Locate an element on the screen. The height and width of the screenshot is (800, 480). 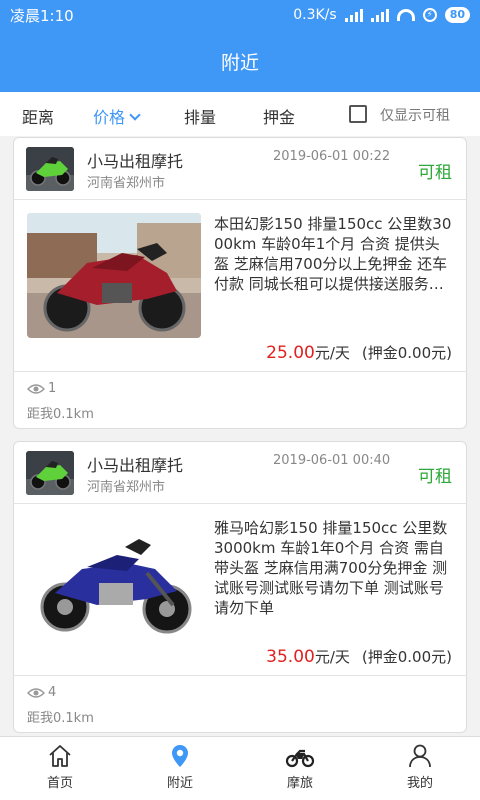
tab-nearby-label: 附近 is located at coordinates (179, 783).